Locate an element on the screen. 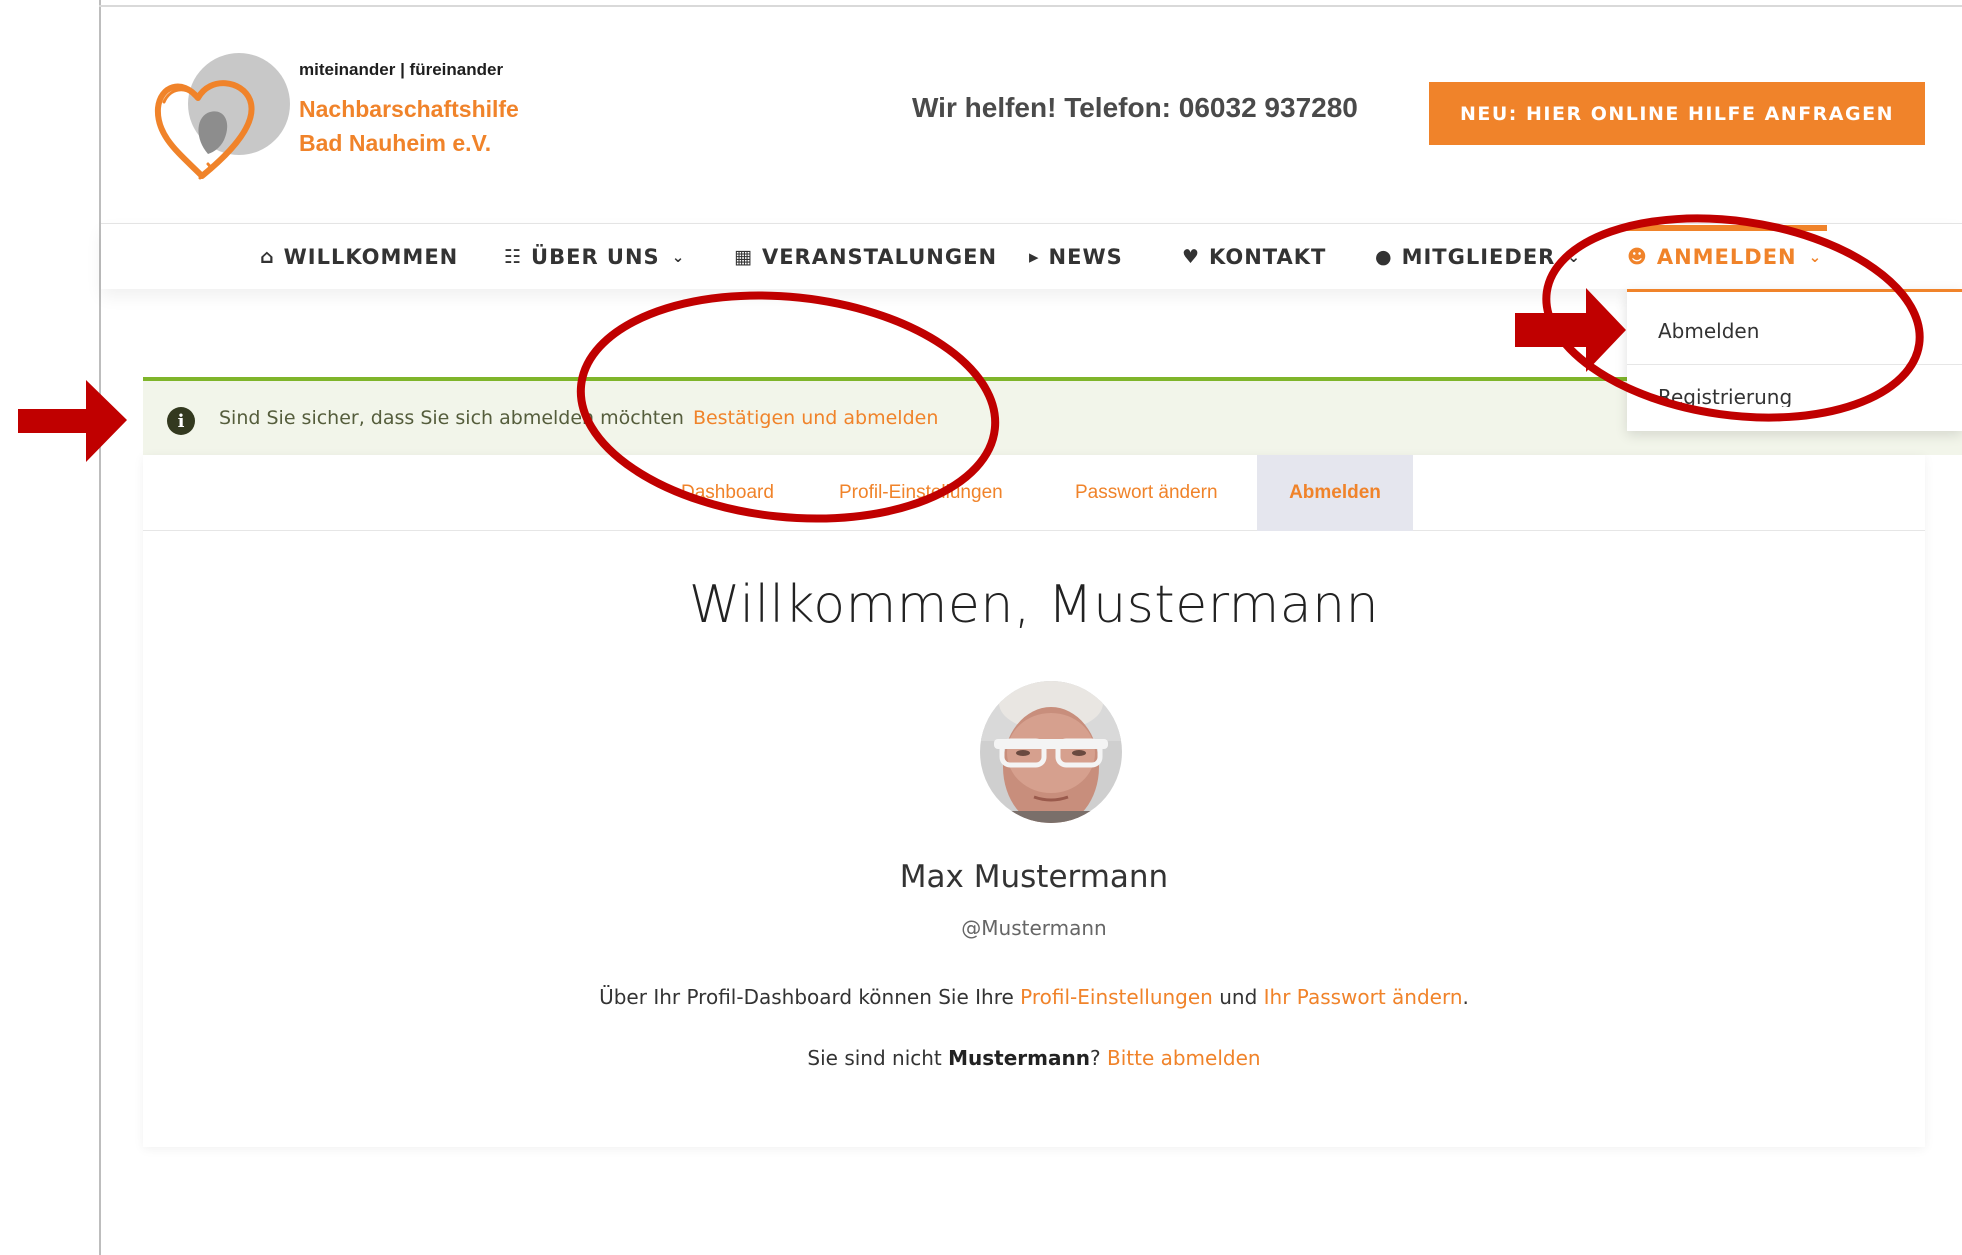 The image size is (1962, 1255). annotation-ellipse-confirm is located at coordinates (788, 407).